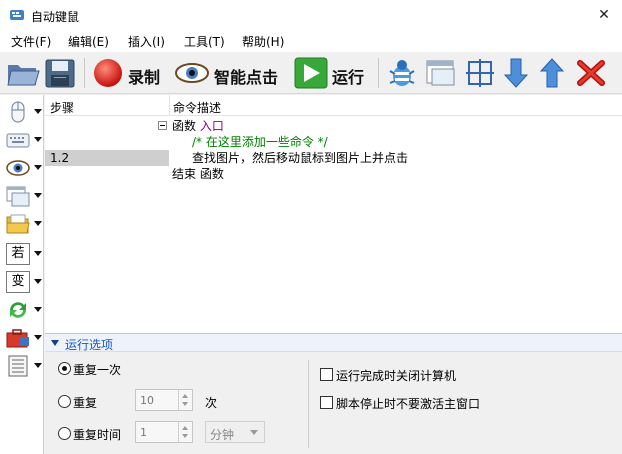 This screenshot has width=622, height=454. Describe the element at coordinates (18, 112) in the screenshot. I see `mouse-icon` at that location.